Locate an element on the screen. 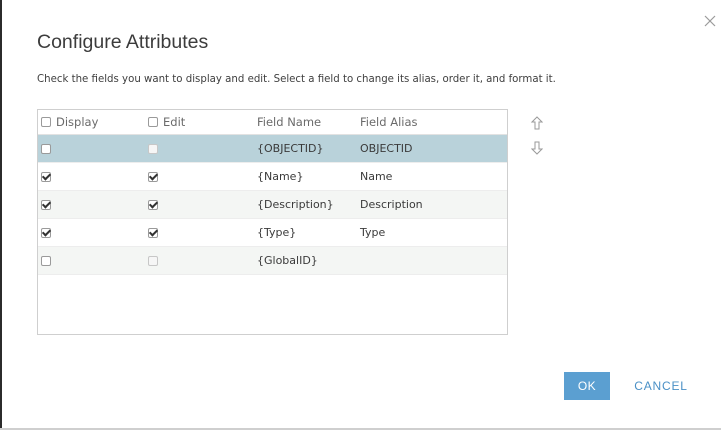 The width and height of the screenshot is (721, 430). table-row: {Type} Type is located at coordinates (272, 233).